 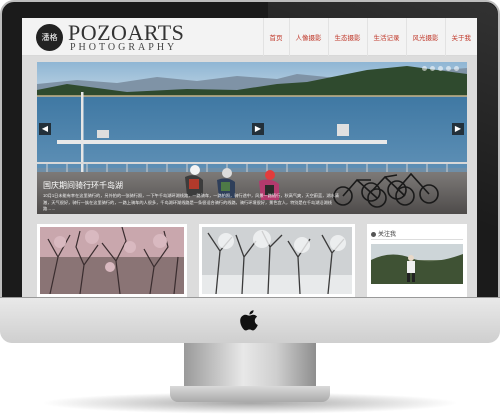 I want to click on play-icon: ▶, so click(x=258, y=129).